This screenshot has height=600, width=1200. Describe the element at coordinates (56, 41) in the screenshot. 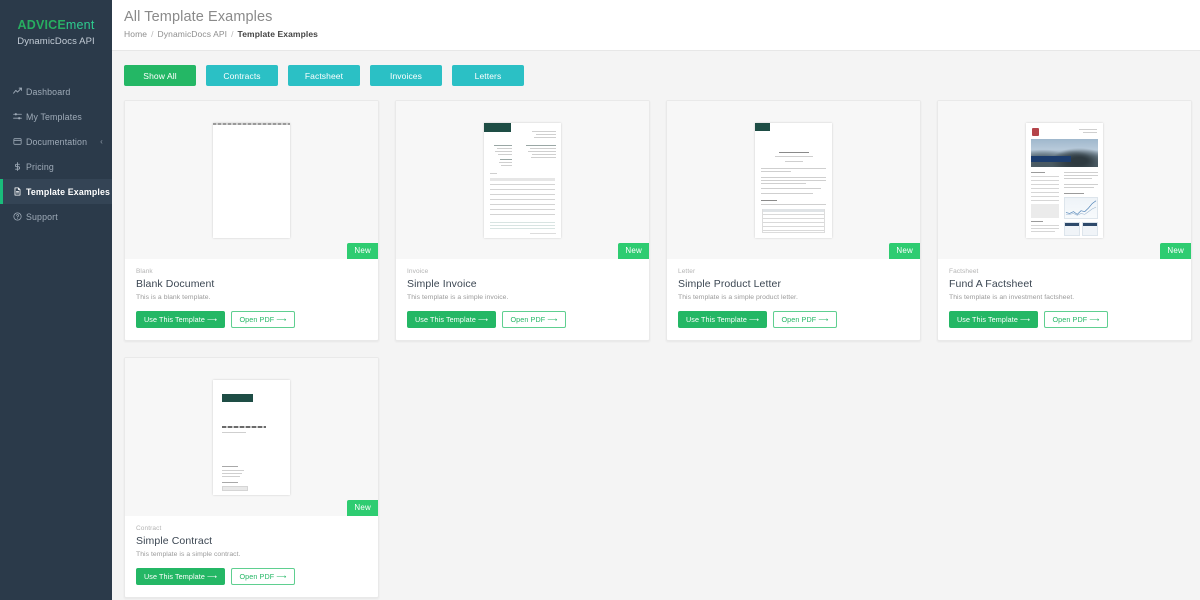

I see `brand-subtitle: DynamicDocs API` at that location.